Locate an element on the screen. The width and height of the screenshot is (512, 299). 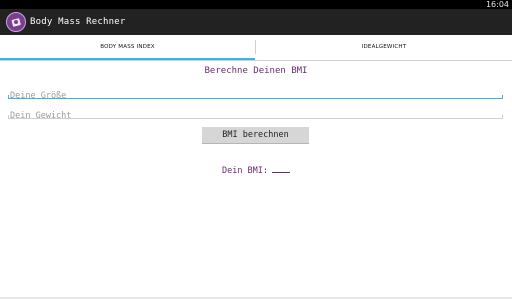
bmi-result-label: Dein BMI: is located at coordinates (245, 171).